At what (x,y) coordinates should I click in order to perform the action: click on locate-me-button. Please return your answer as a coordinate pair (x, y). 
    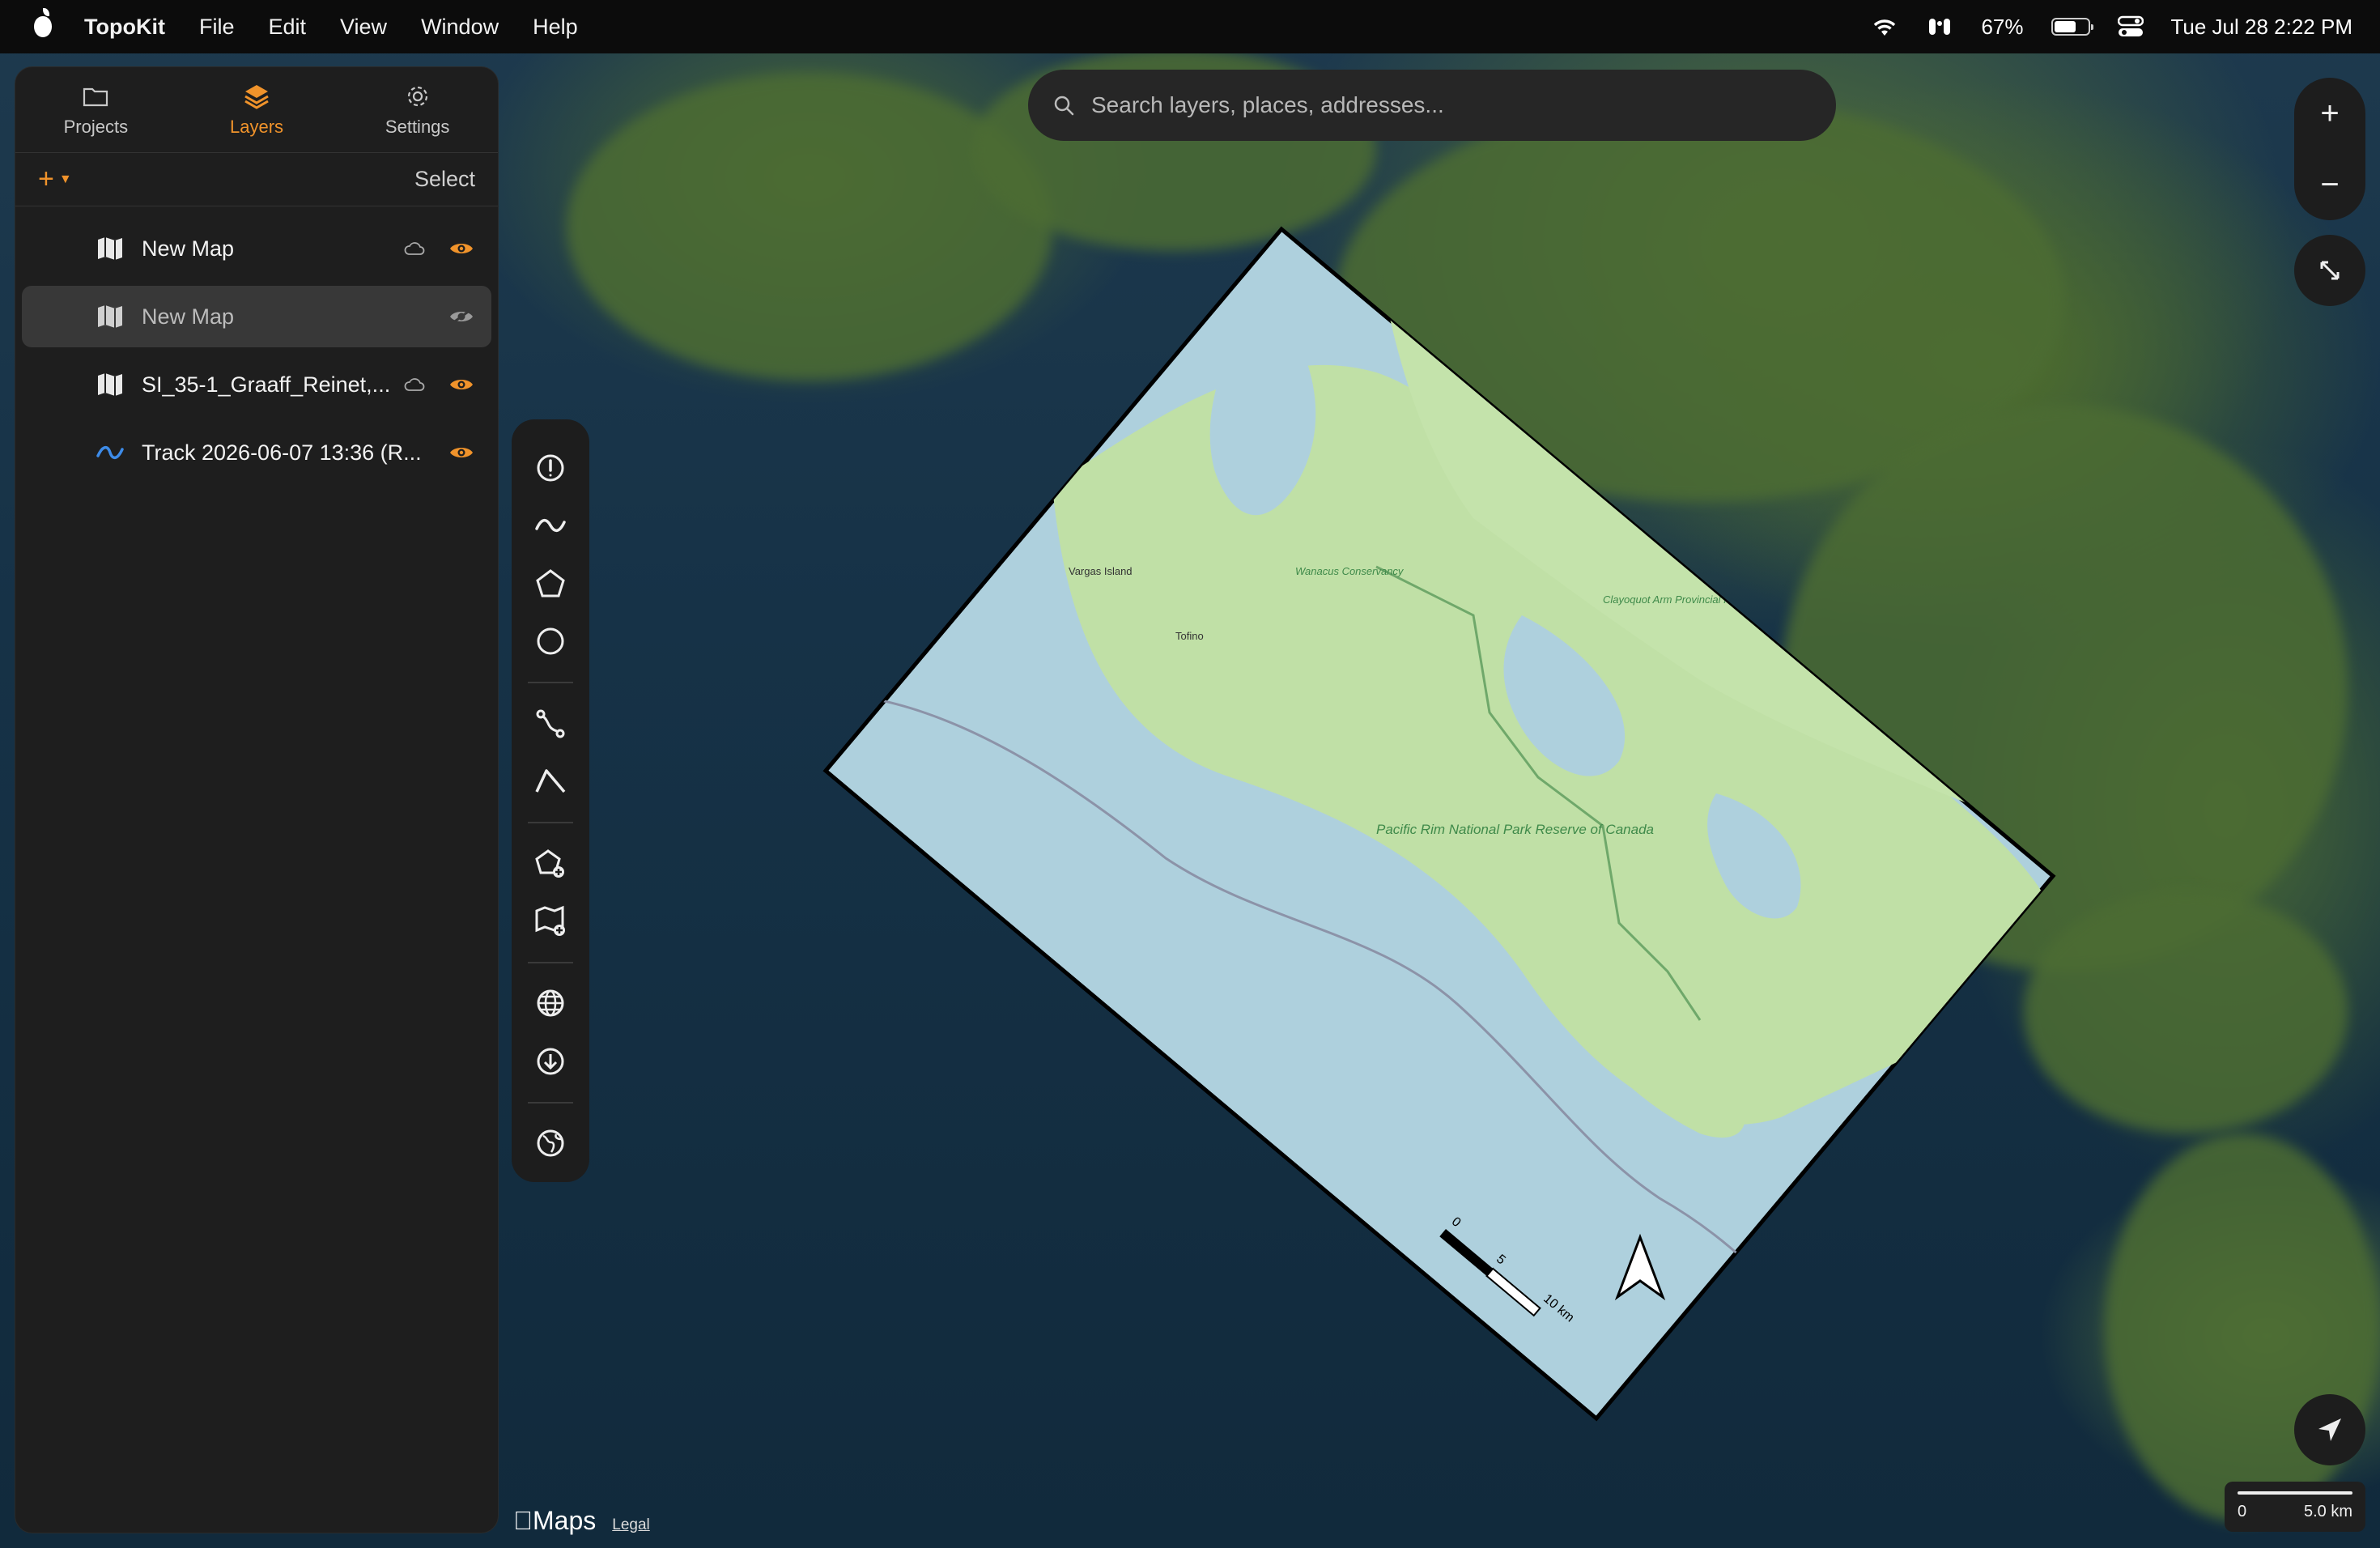
    Looking at the image, I should click on (2330, 1430).